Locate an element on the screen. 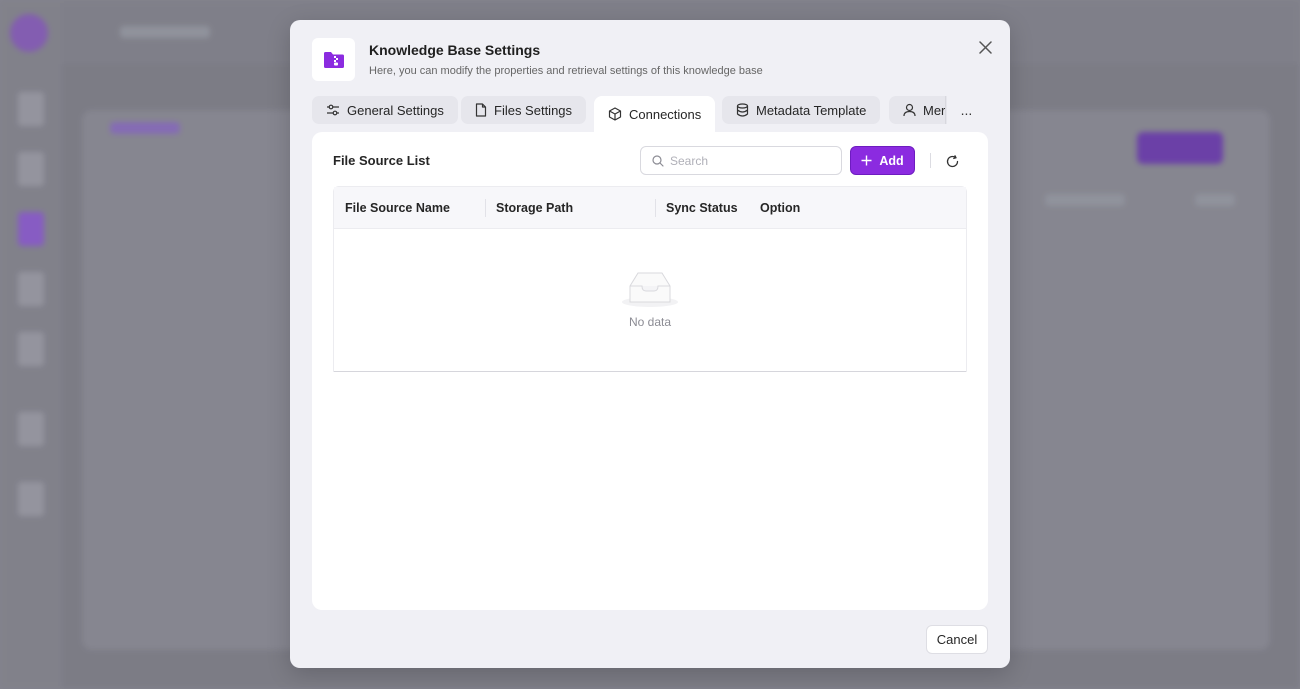 Image resolution: width=1300 pixels, height=689 pixels. toolbar-divider is located at coordinates (930, 160).